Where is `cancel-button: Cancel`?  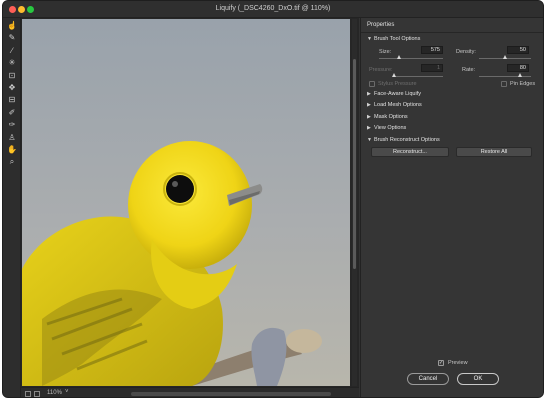 cancel-button: Cancel is located at coordinates (428, 379).